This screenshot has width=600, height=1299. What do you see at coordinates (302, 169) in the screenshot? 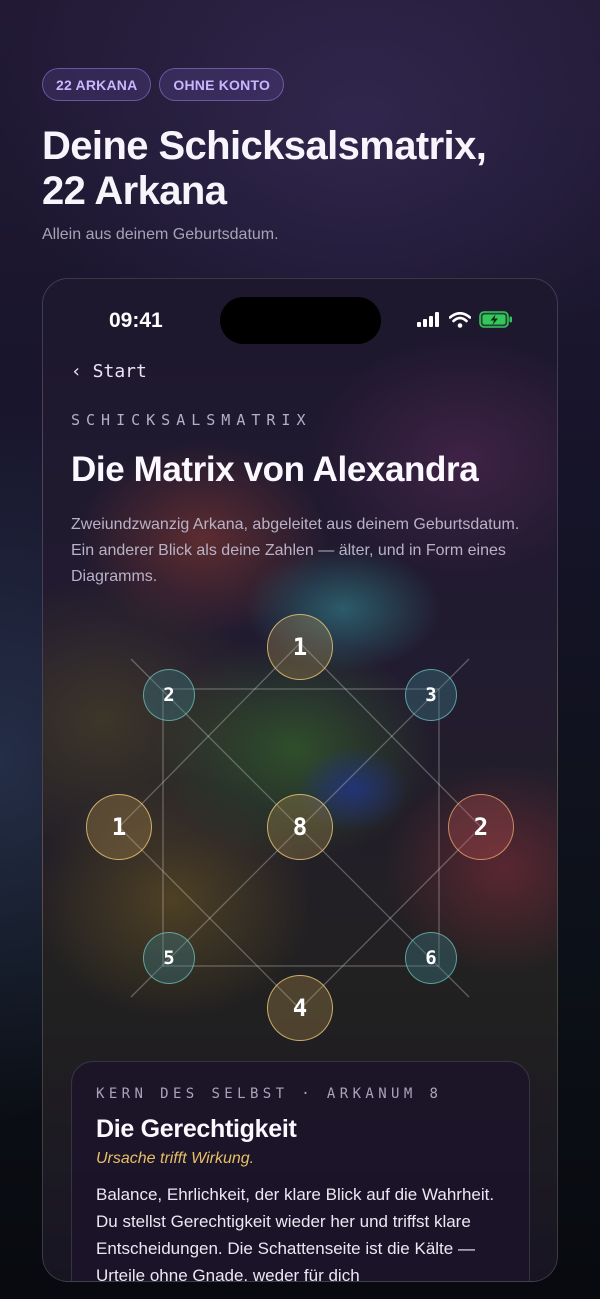
I see `page-headline: Deine Schicksalsmatrix, 22 Arkana` at bounding box center [302, 169].